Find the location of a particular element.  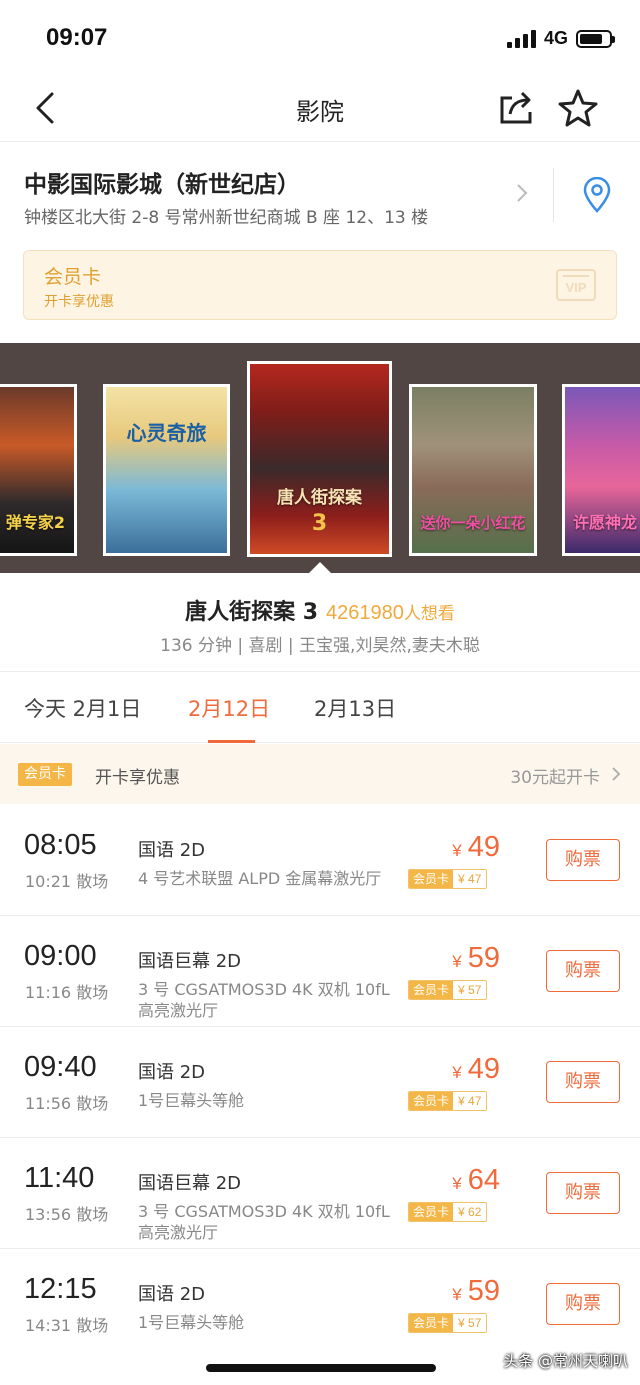

battery-icon is located at coordinates (595, 38).